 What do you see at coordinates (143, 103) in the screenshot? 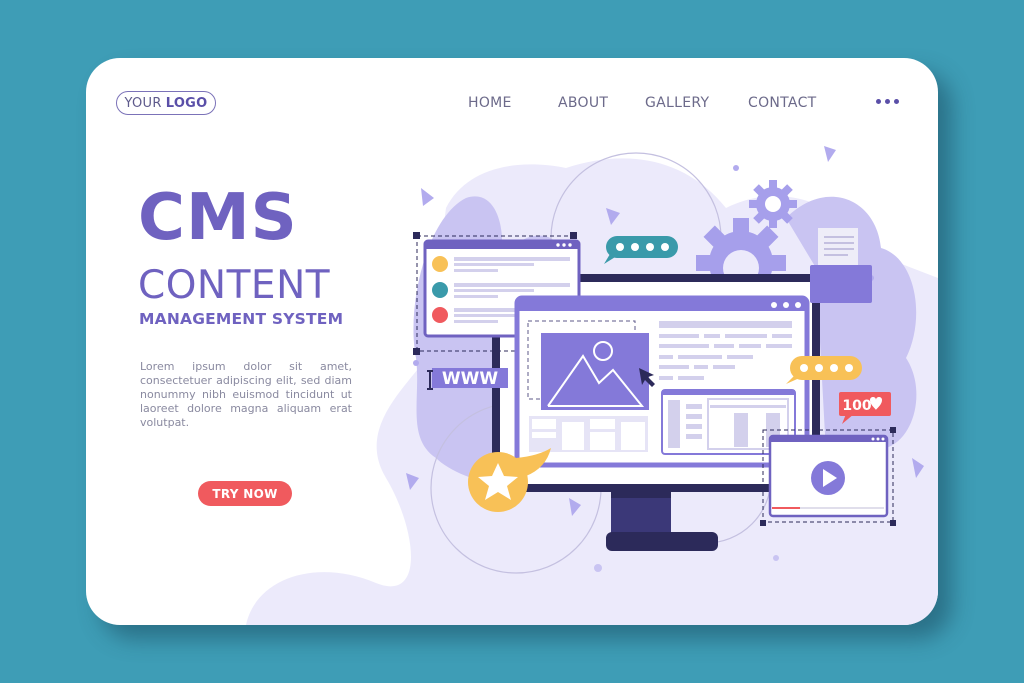
I see `logo-text-light: YOUR` at bounding box center [143, 103].